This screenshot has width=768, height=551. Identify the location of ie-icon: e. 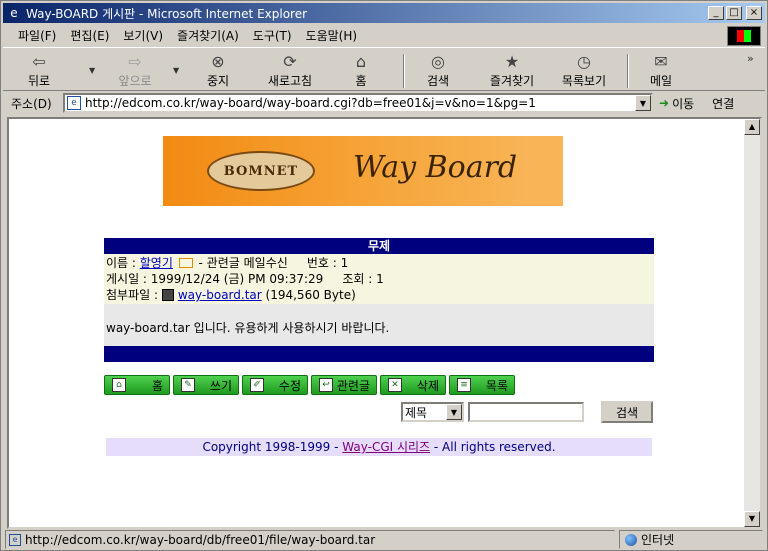
(14, 13).